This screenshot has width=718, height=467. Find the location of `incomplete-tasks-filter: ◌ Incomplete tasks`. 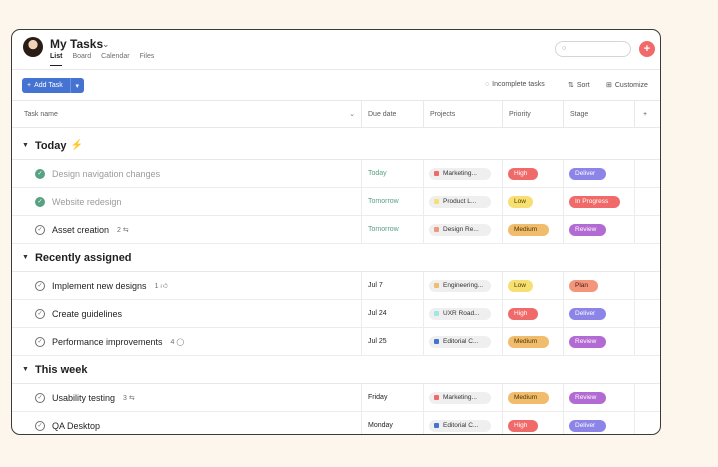

incomplete-tasks-filter: ◌ Incomplete tasks is located at coordinates (515, 84).